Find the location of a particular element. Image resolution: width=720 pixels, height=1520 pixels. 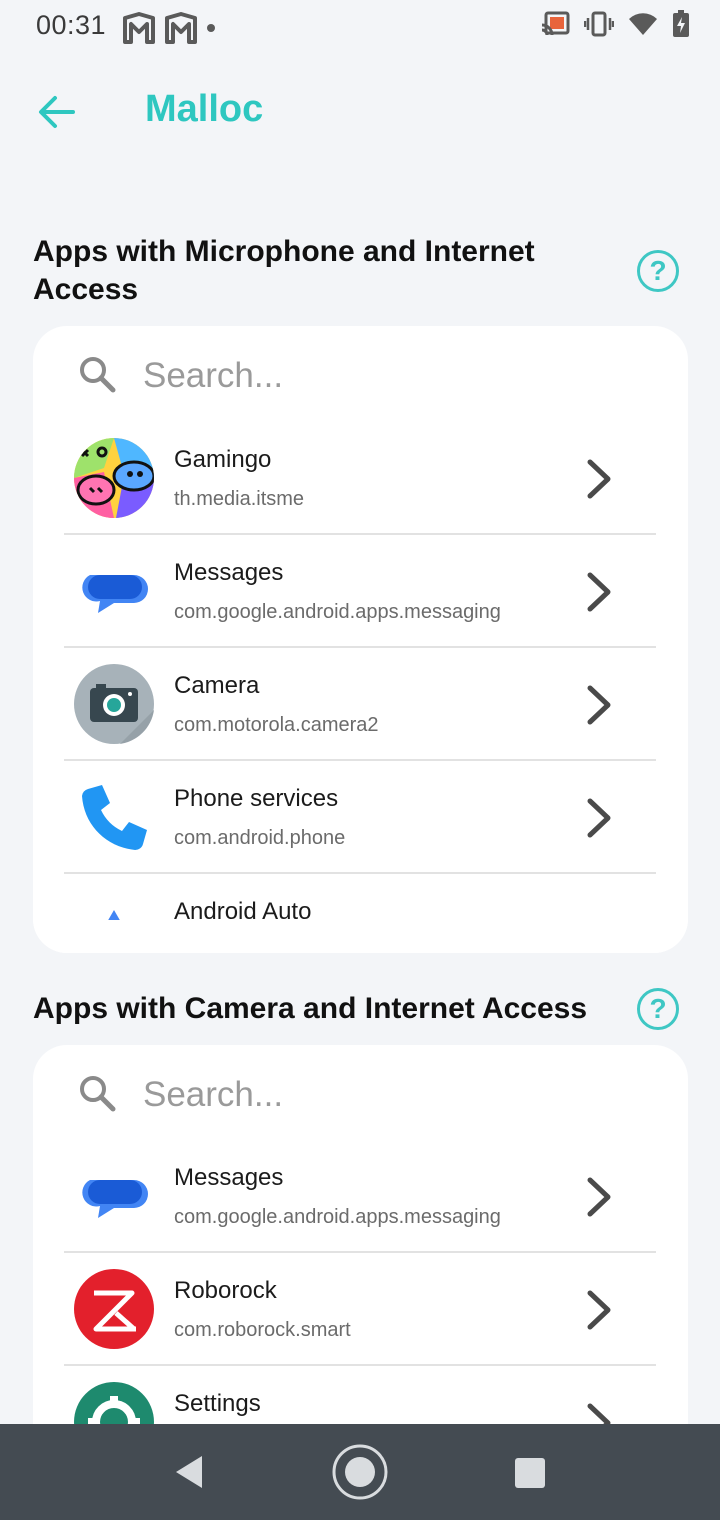

battery-charging-icon is located at coordinates (681, 23).